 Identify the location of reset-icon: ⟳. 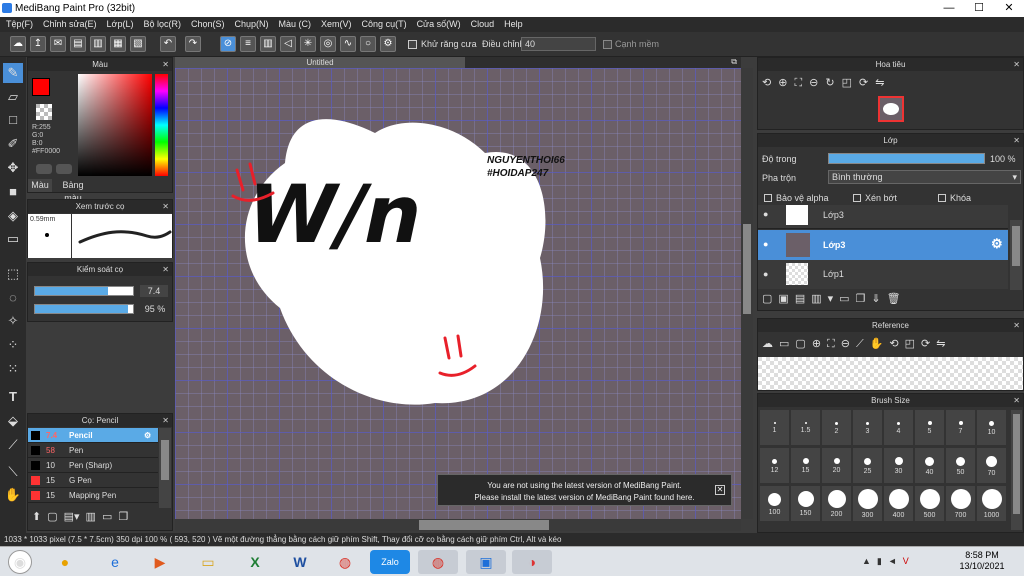
(867, 83).